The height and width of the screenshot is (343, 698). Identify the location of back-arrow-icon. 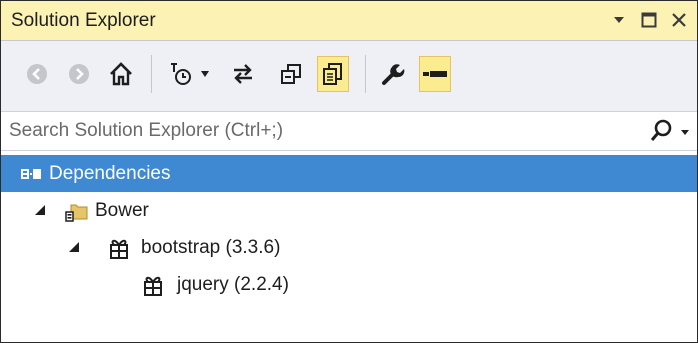
(37, 74).